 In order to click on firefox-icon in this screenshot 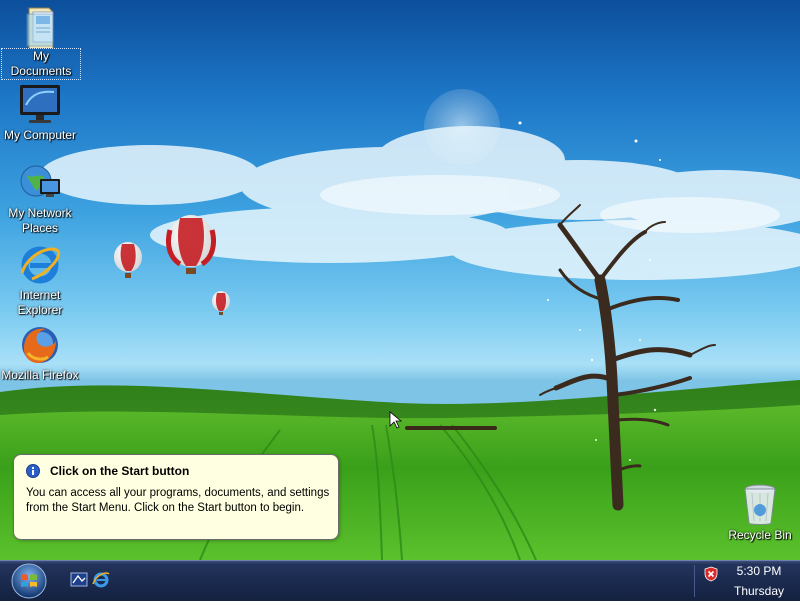, I will do `click(40, 345)`.